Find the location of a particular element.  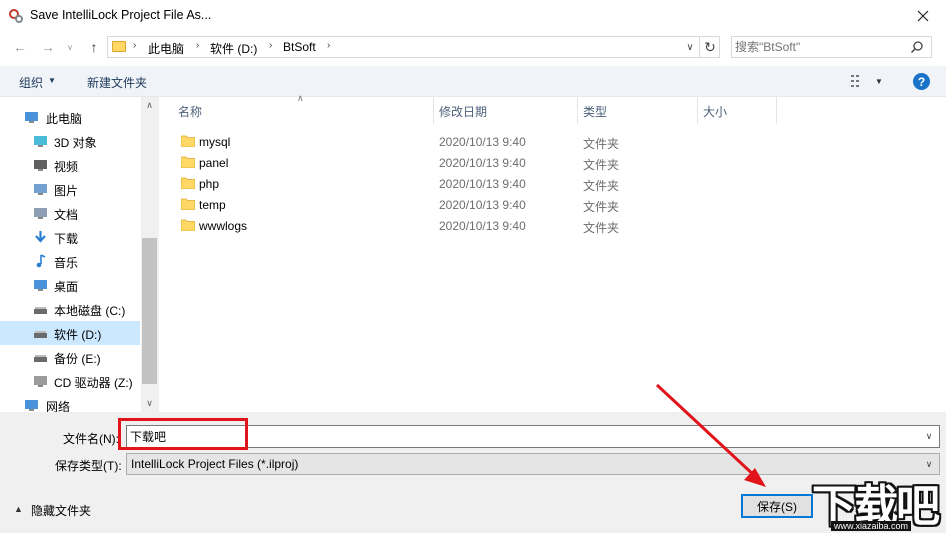

nav-item-label: 下载 is located at coordinates (66, 239).